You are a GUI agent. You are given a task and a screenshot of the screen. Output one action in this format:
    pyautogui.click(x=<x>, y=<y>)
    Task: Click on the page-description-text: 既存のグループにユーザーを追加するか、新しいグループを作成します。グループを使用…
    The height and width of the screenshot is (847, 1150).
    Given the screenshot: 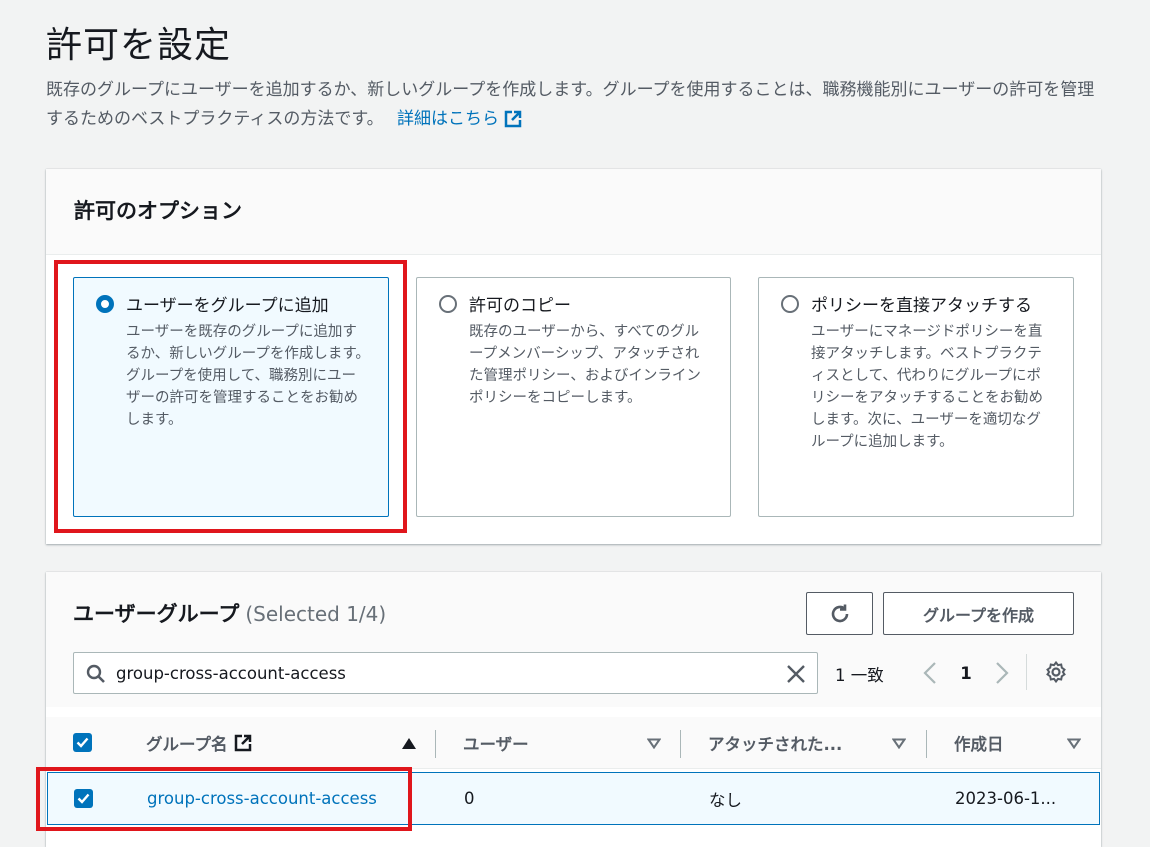 What is the action you would take?
    pyautogui.click(x=570, y=104)
    